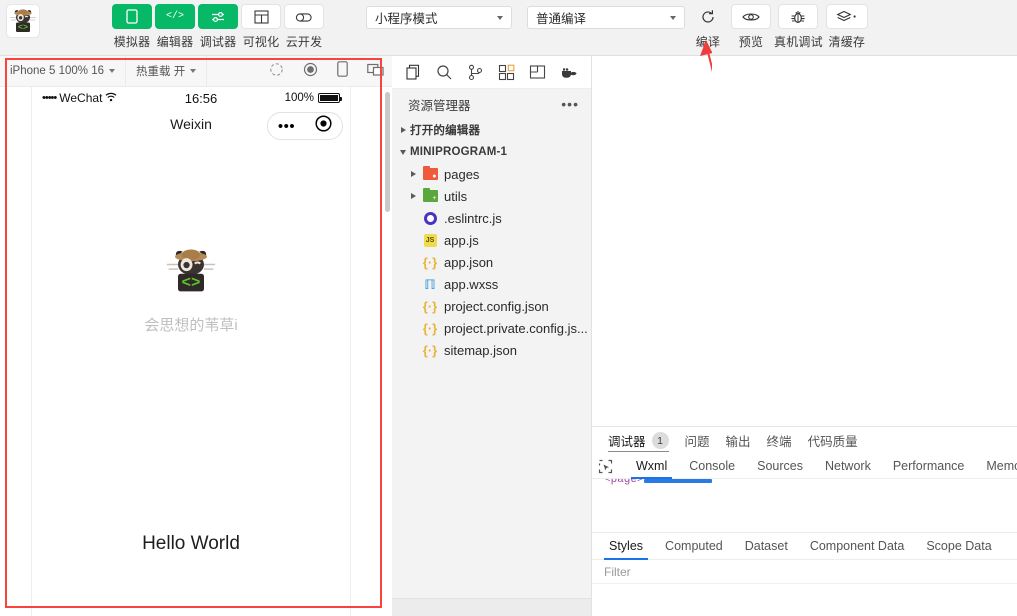  I want to click on hot-reload-select: 热重载 开, so click(167, 71).